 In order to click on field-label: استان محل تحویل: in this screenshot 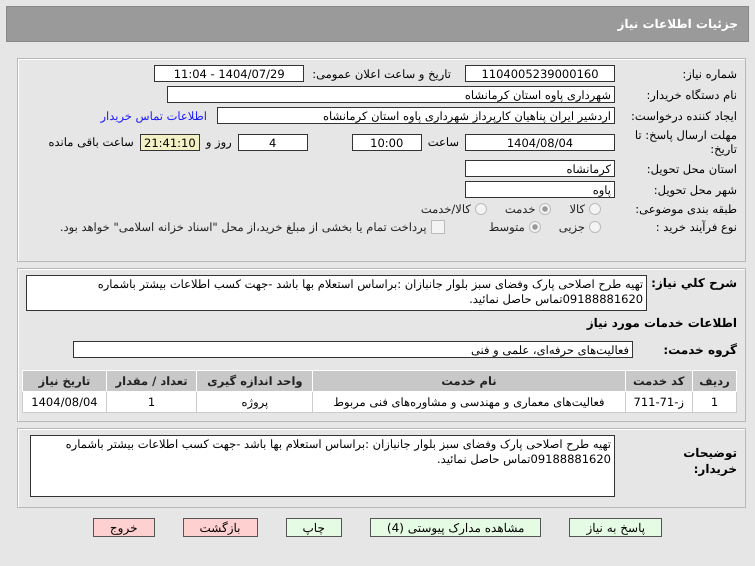, I will do `click(691, 169)`.